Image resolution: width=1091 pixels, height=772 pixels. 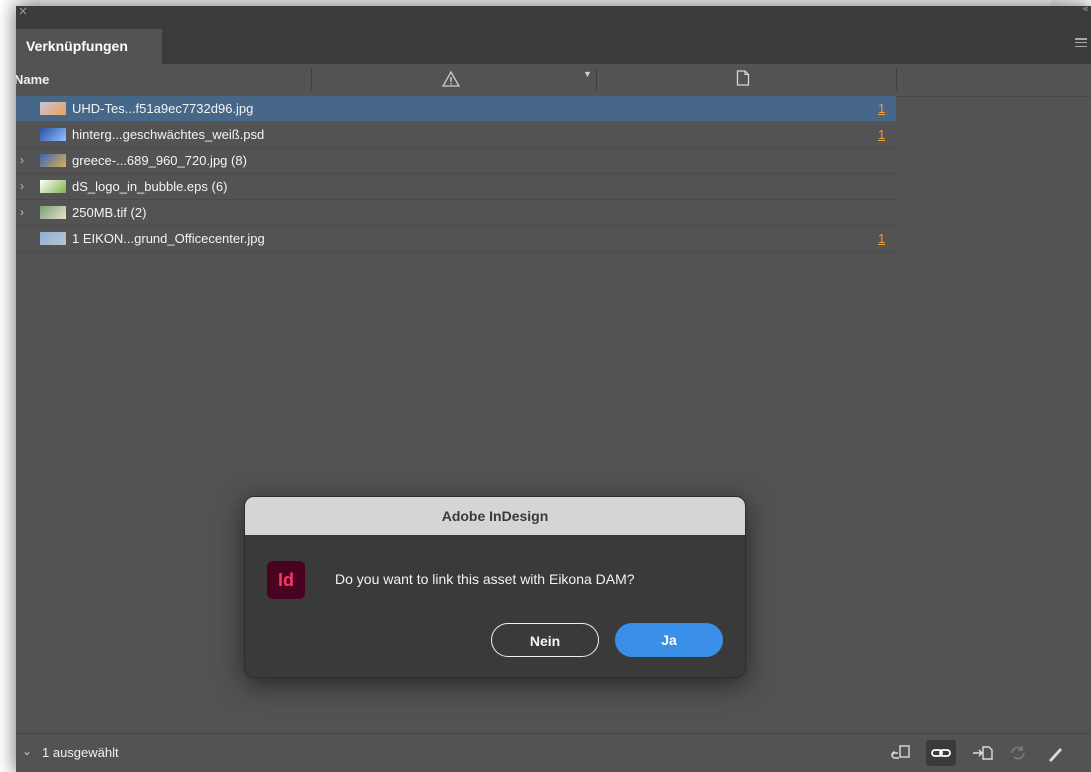 I want to click on link-row: 1 EIKON...grund_Officecenter.jpg 1, so click(x=456, y=239).